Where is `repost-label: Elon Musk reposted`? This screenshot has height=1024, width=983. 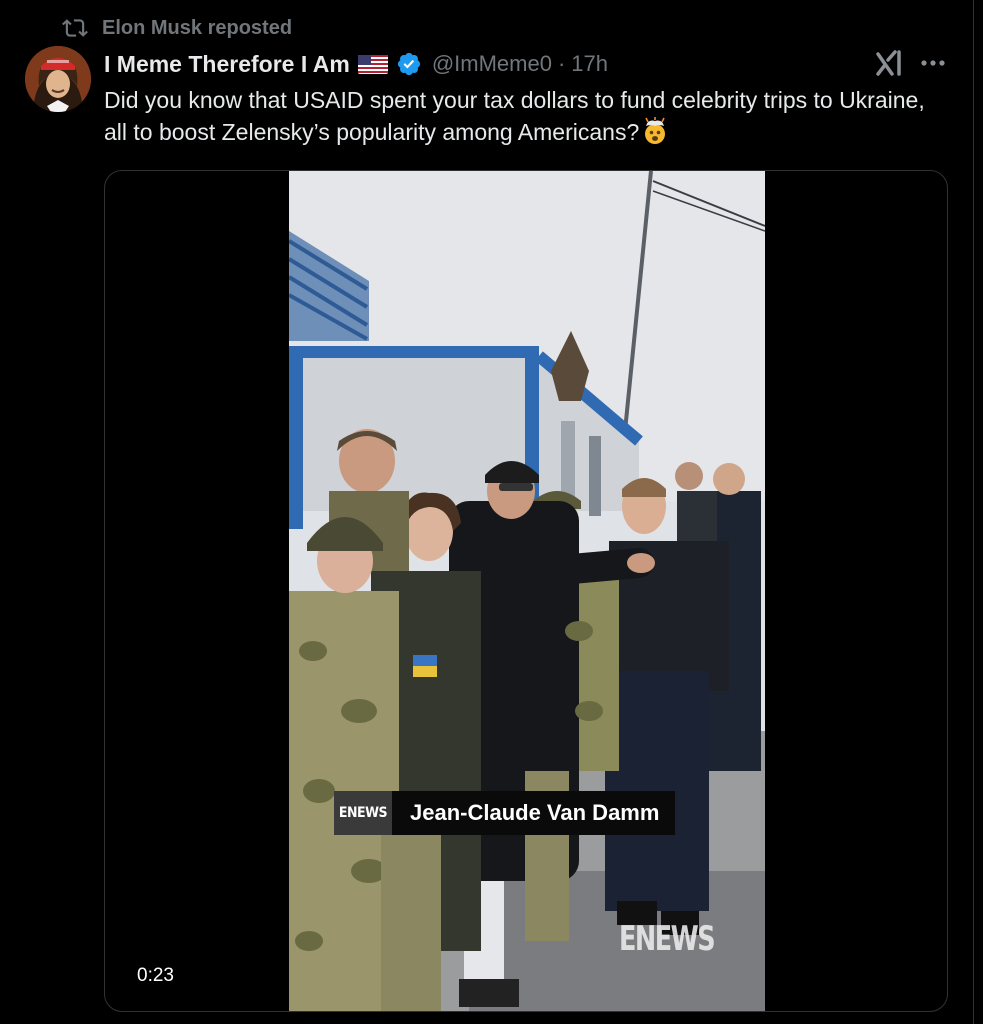 repost-label: Elon Musk reposted is located at coordinates (197, 27).